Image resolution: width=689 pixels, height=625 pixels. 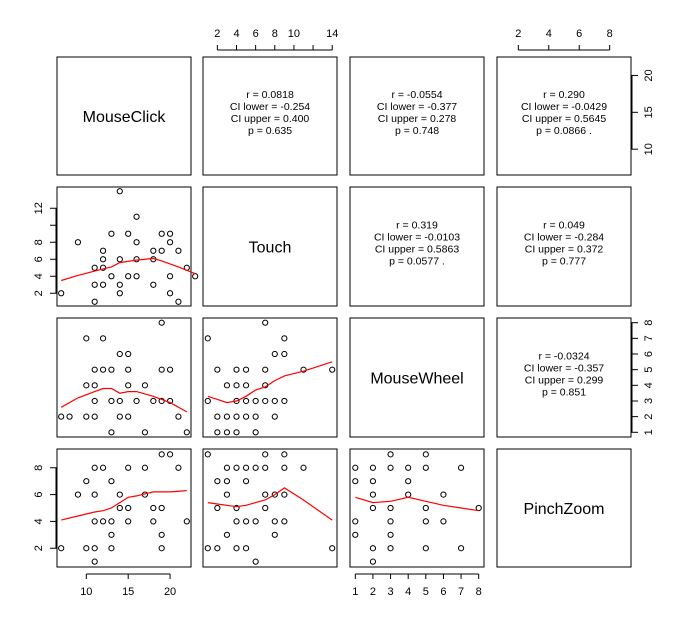 What do you see at coordinates (416, 379) in the screenshot?
I see `diagonal-label: MouseWheel` at bounding box center [416, 379].